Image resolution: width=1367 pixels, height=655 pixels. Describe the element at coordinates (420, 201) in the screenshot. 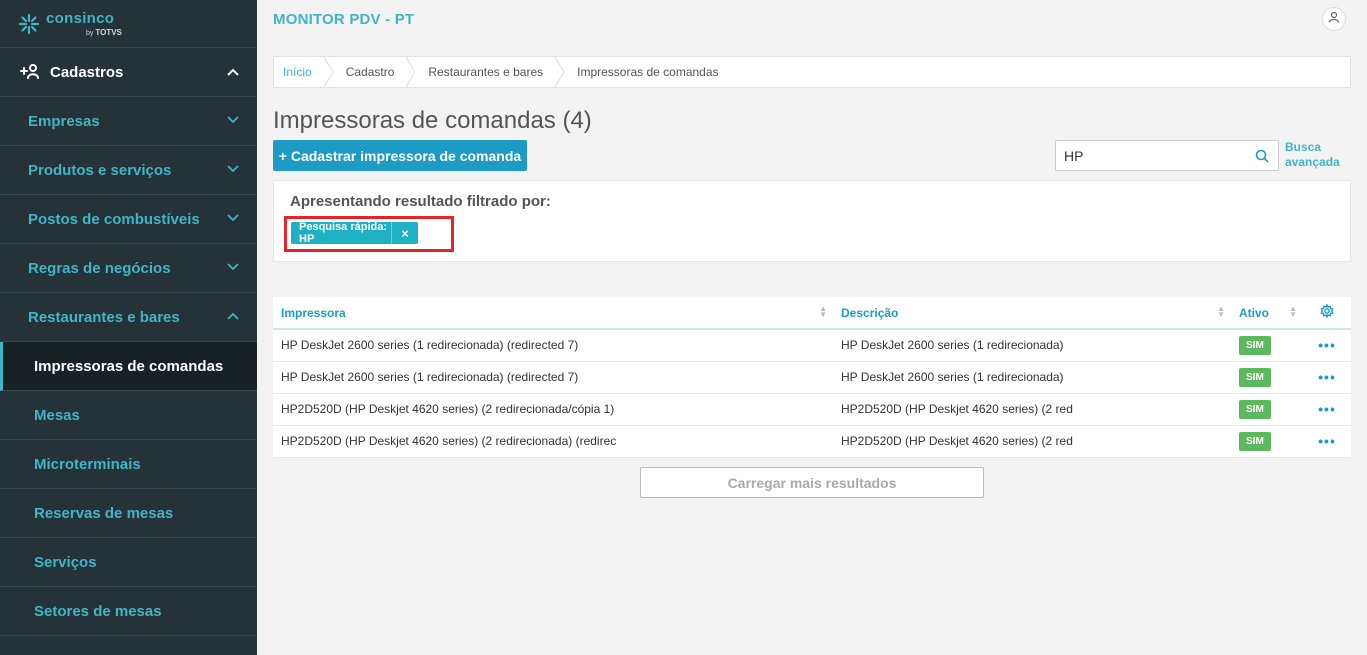

I see `filter-label: Apresentando resultado filtrado por:` at that location.